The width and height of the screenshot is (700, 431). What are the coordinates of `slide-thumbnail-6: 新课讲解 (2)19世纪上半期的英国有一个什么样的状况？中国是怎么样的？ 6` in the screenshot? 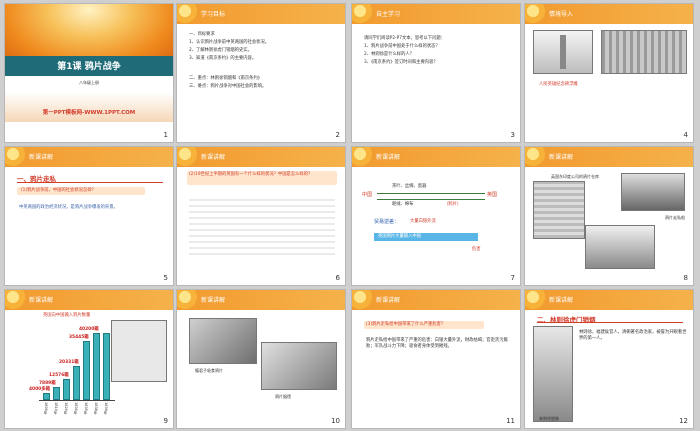 It's located at (261, 216).